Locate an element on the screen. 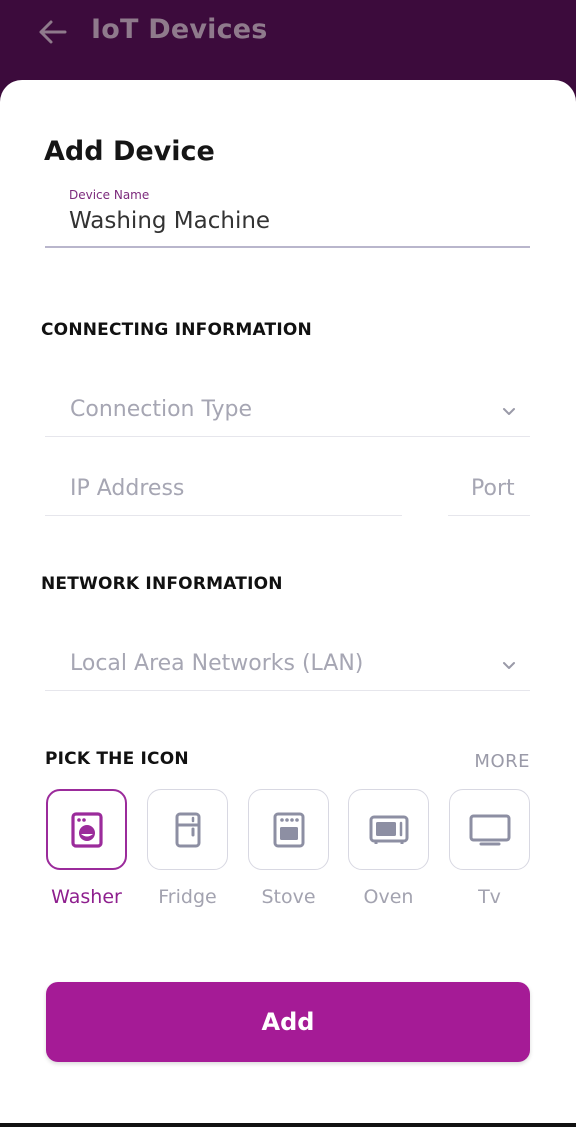 Image resolution: width=576 pixels, height=1127 pixels. icon-label-tv: Tv is located at coordinates (489, 897).